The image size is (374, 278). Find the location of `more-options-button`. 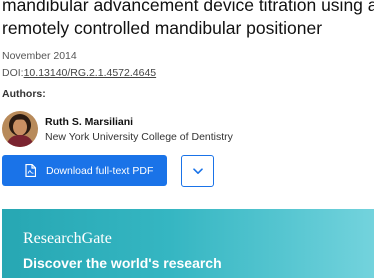

more-options-button is located at coordinates (197, 171).